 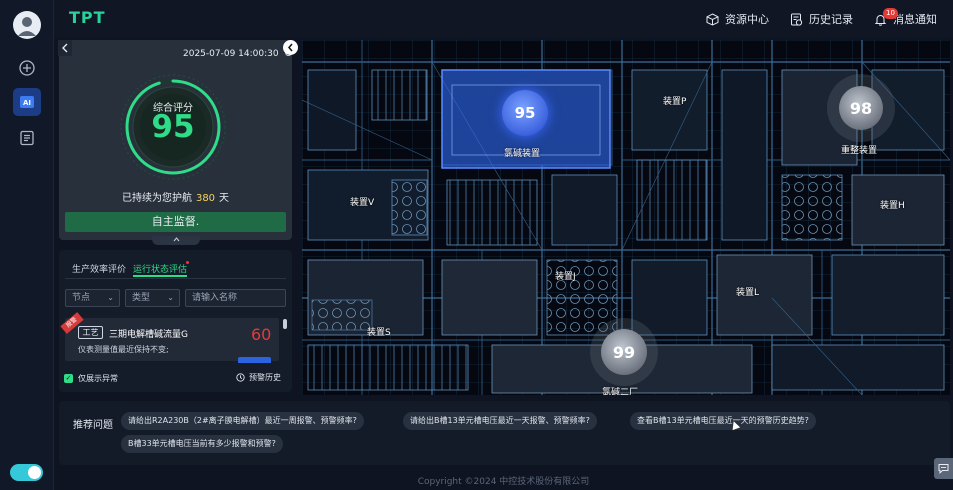 What do you see at coordinates (231, 54) in the screenshot?
I see `datetime-text: 2025-07-09 14:00:30` at bounding box center [231, 54].